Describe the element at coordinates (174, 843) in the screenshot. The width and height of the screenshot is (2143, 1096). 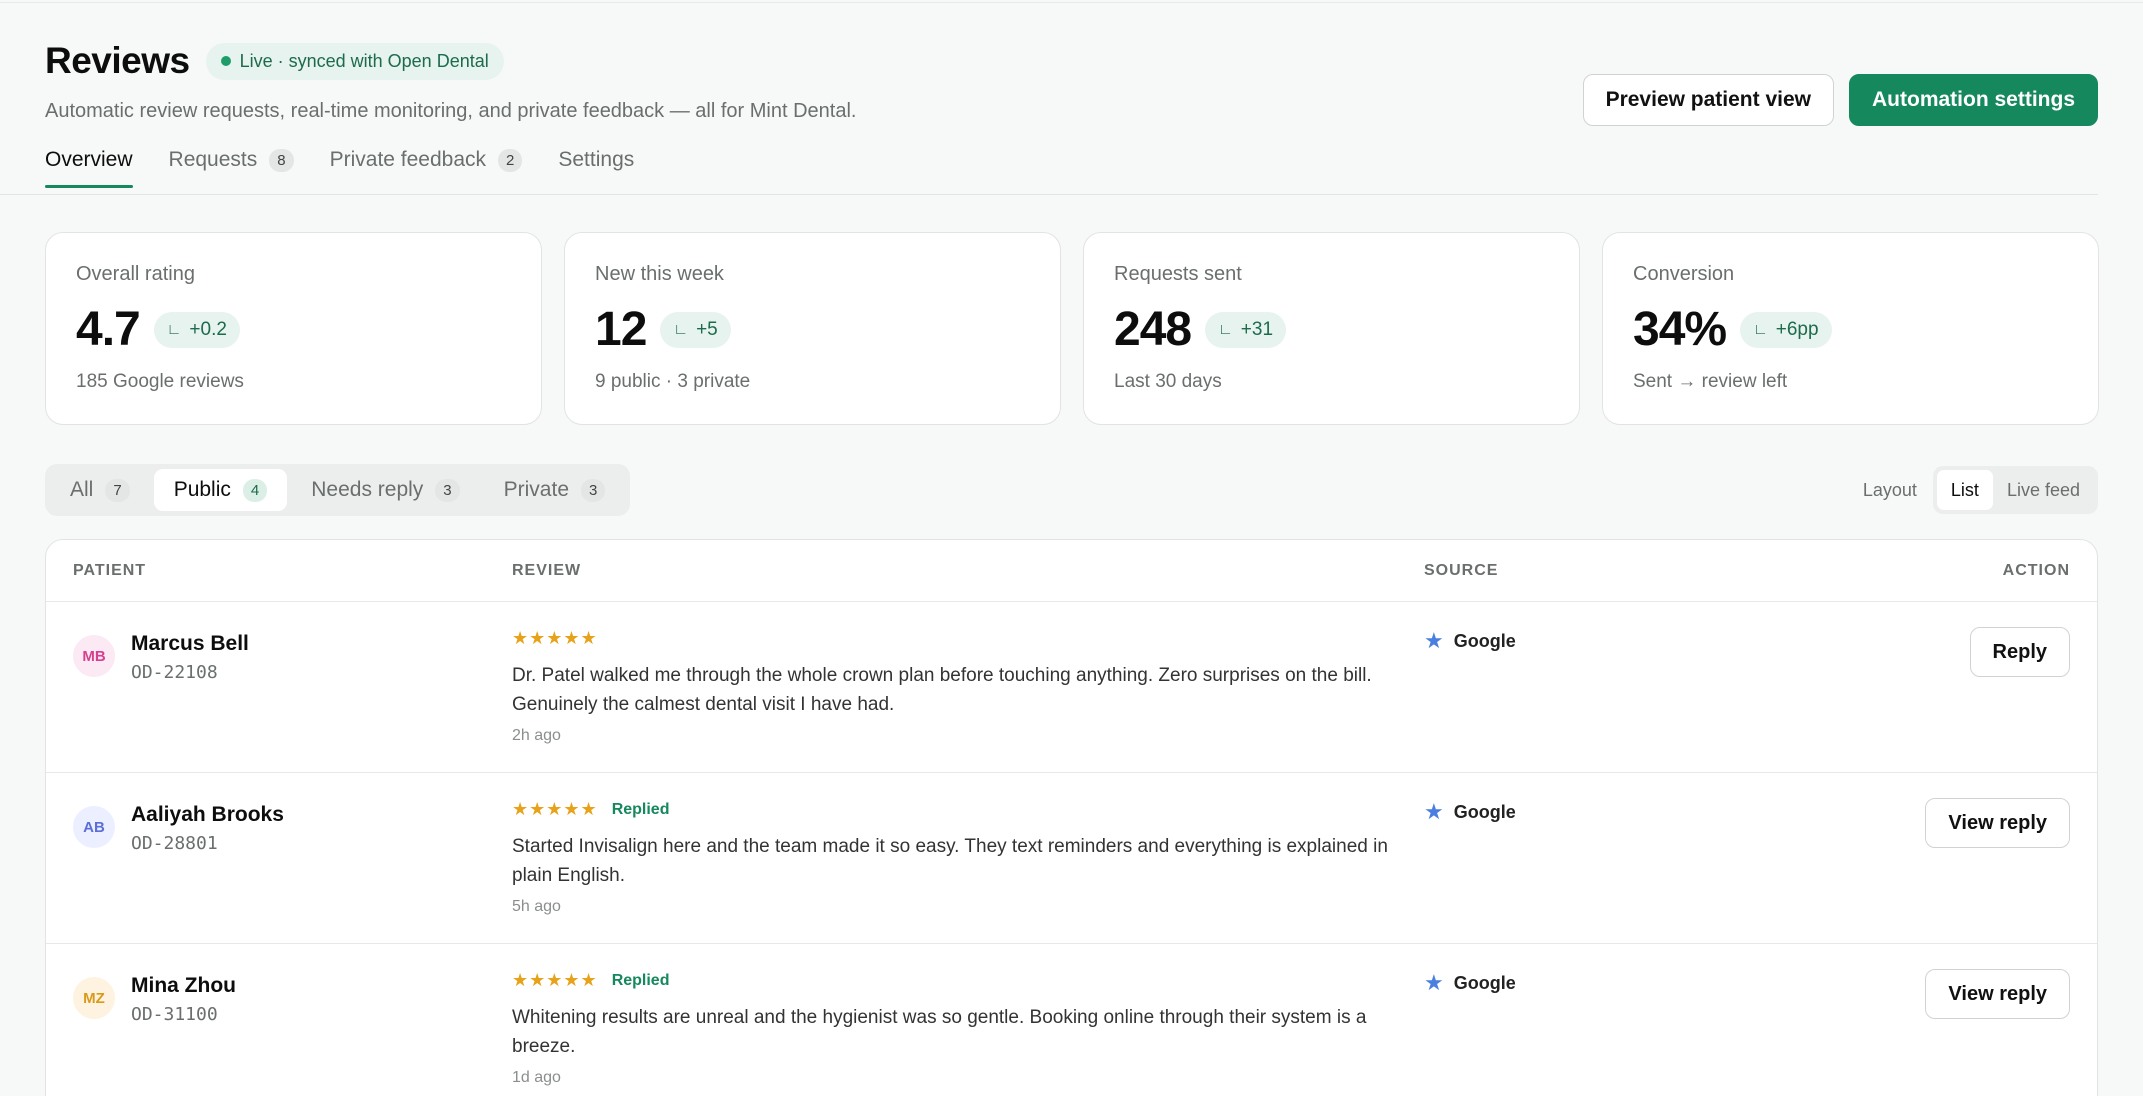
I see `patient-id: OD-28801` at that location.